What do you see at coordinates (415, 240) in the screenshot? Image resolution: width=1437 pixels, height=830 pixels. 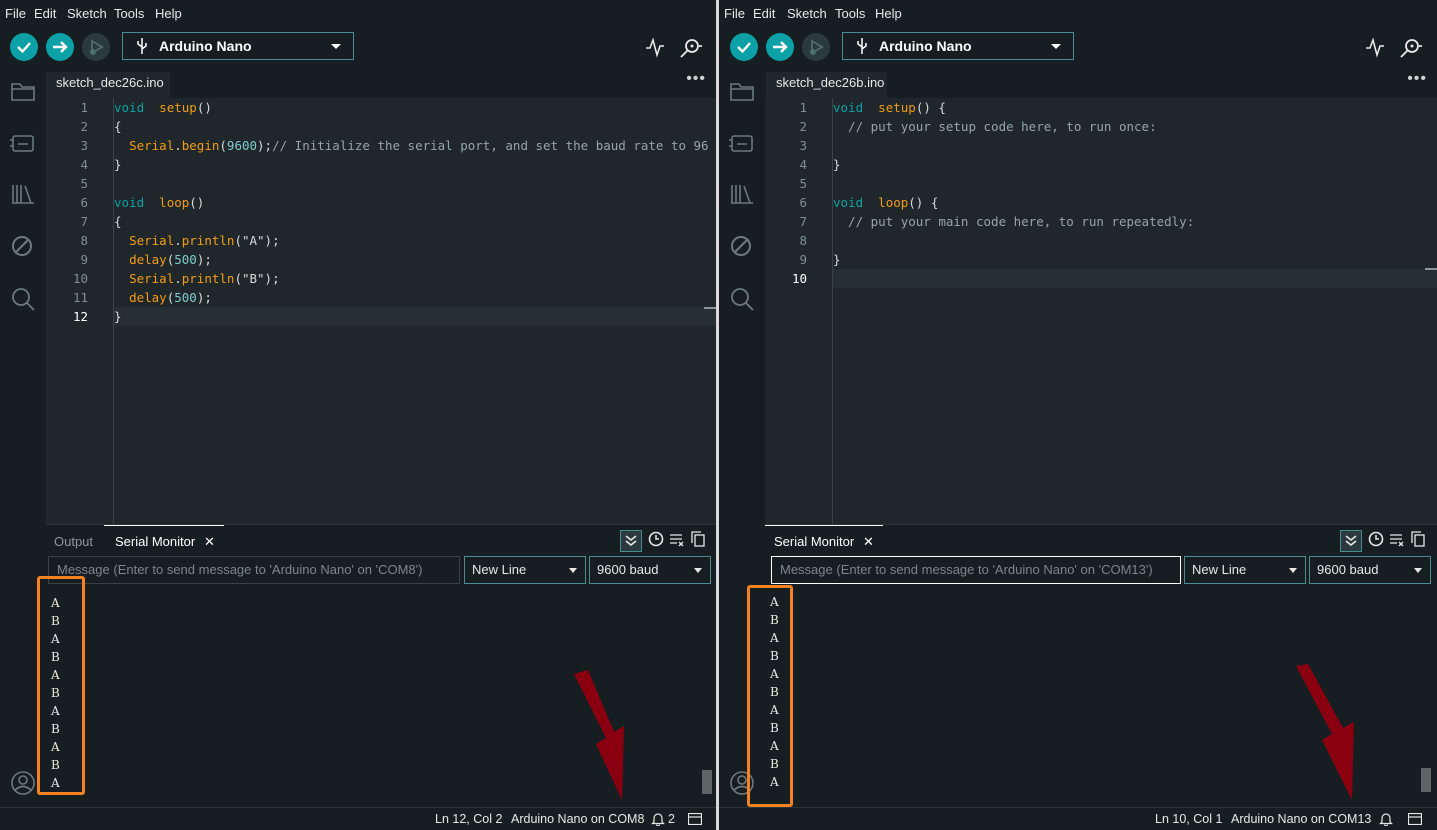 I see `code-line: Serial.println("A");` at bounding box center [415, 240].